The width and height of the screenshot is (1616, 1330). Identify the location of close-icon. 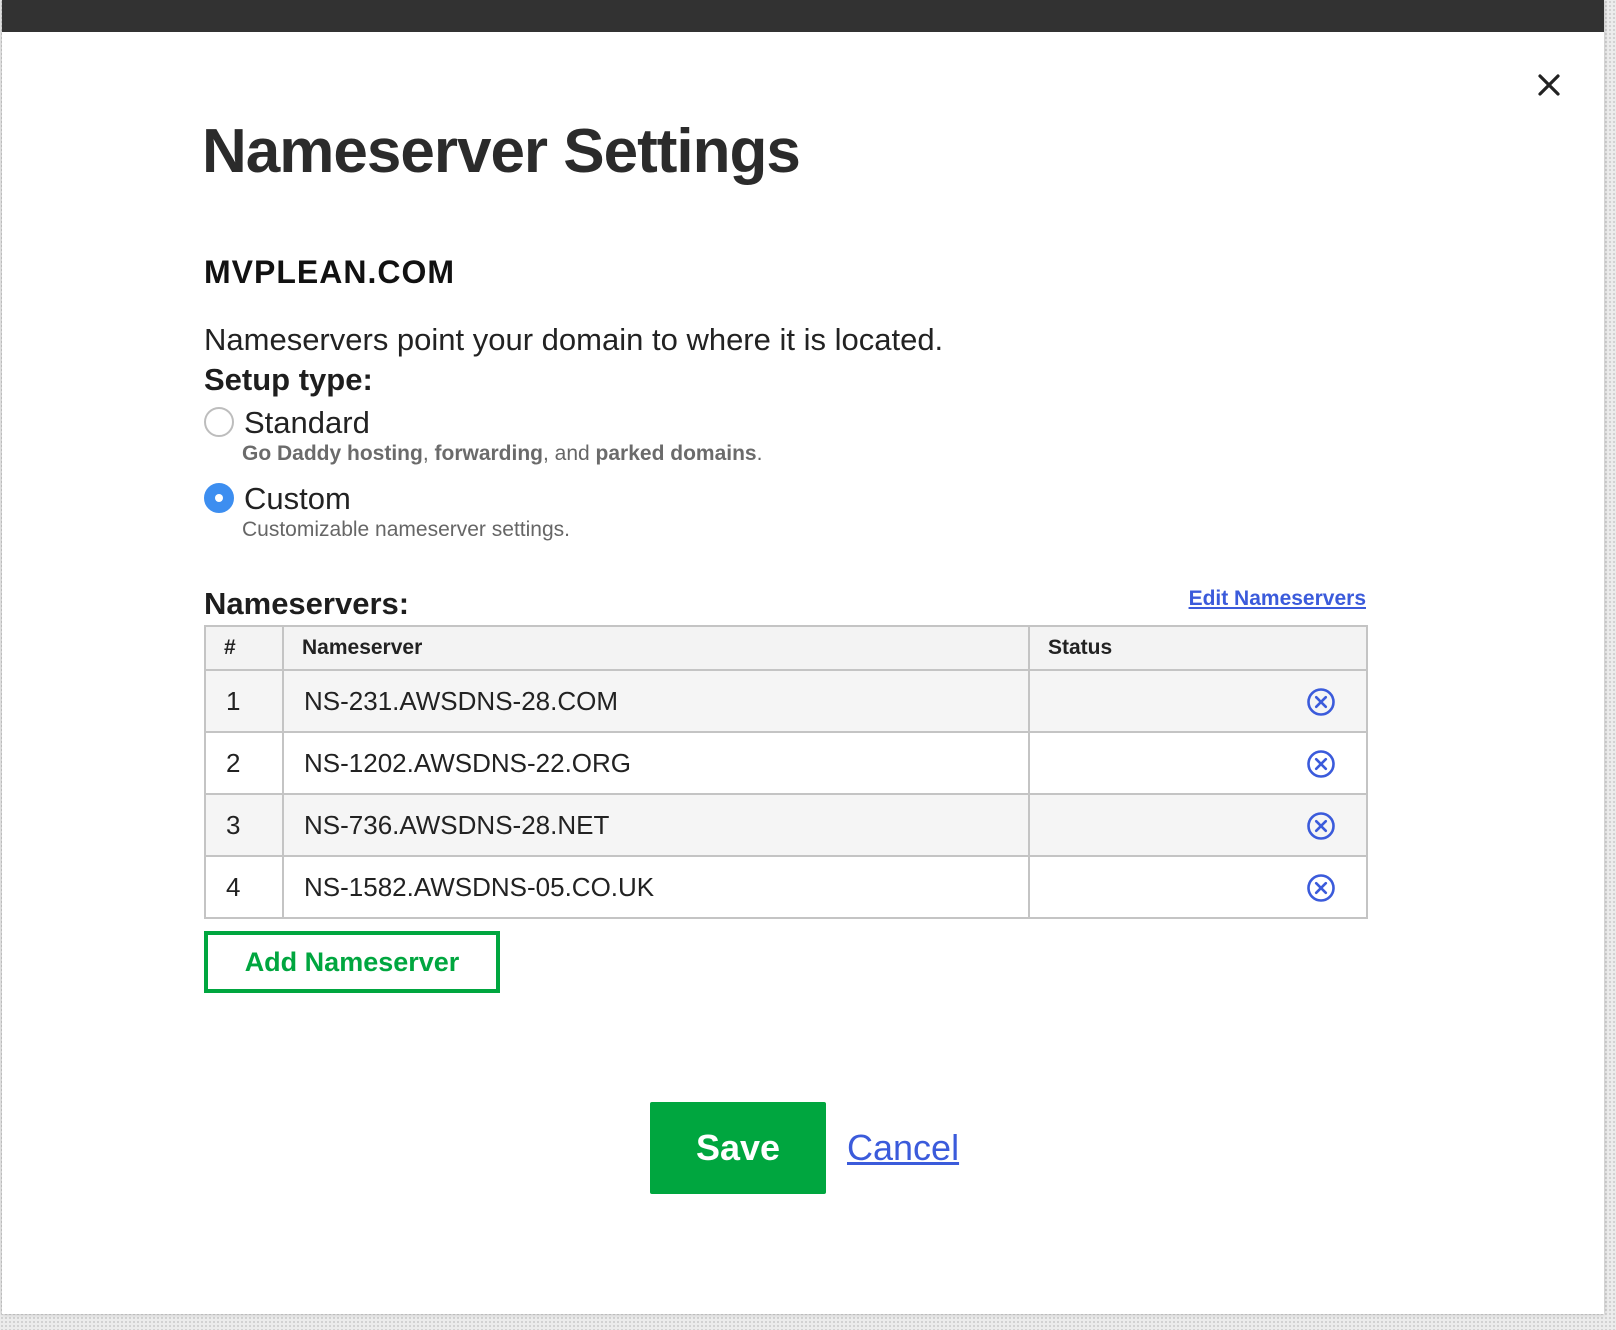
(1549, 85).